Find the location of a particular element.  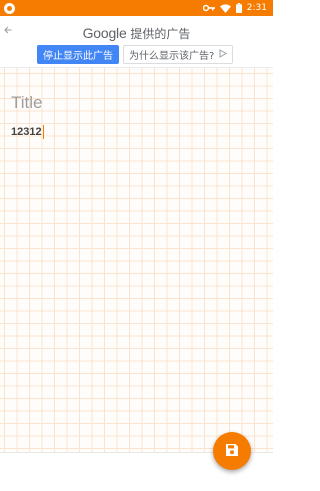

ad-provided-text: 提供的广告 is located at coordinates (160, 34).